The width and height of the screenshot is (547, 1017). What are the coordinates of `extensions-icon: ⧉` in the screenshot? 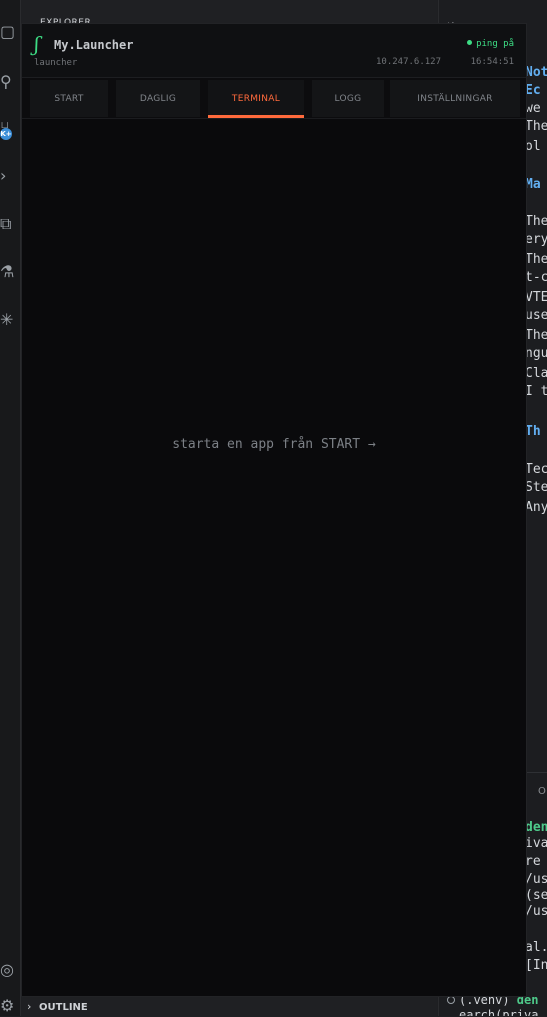 It's located at (5, 224).